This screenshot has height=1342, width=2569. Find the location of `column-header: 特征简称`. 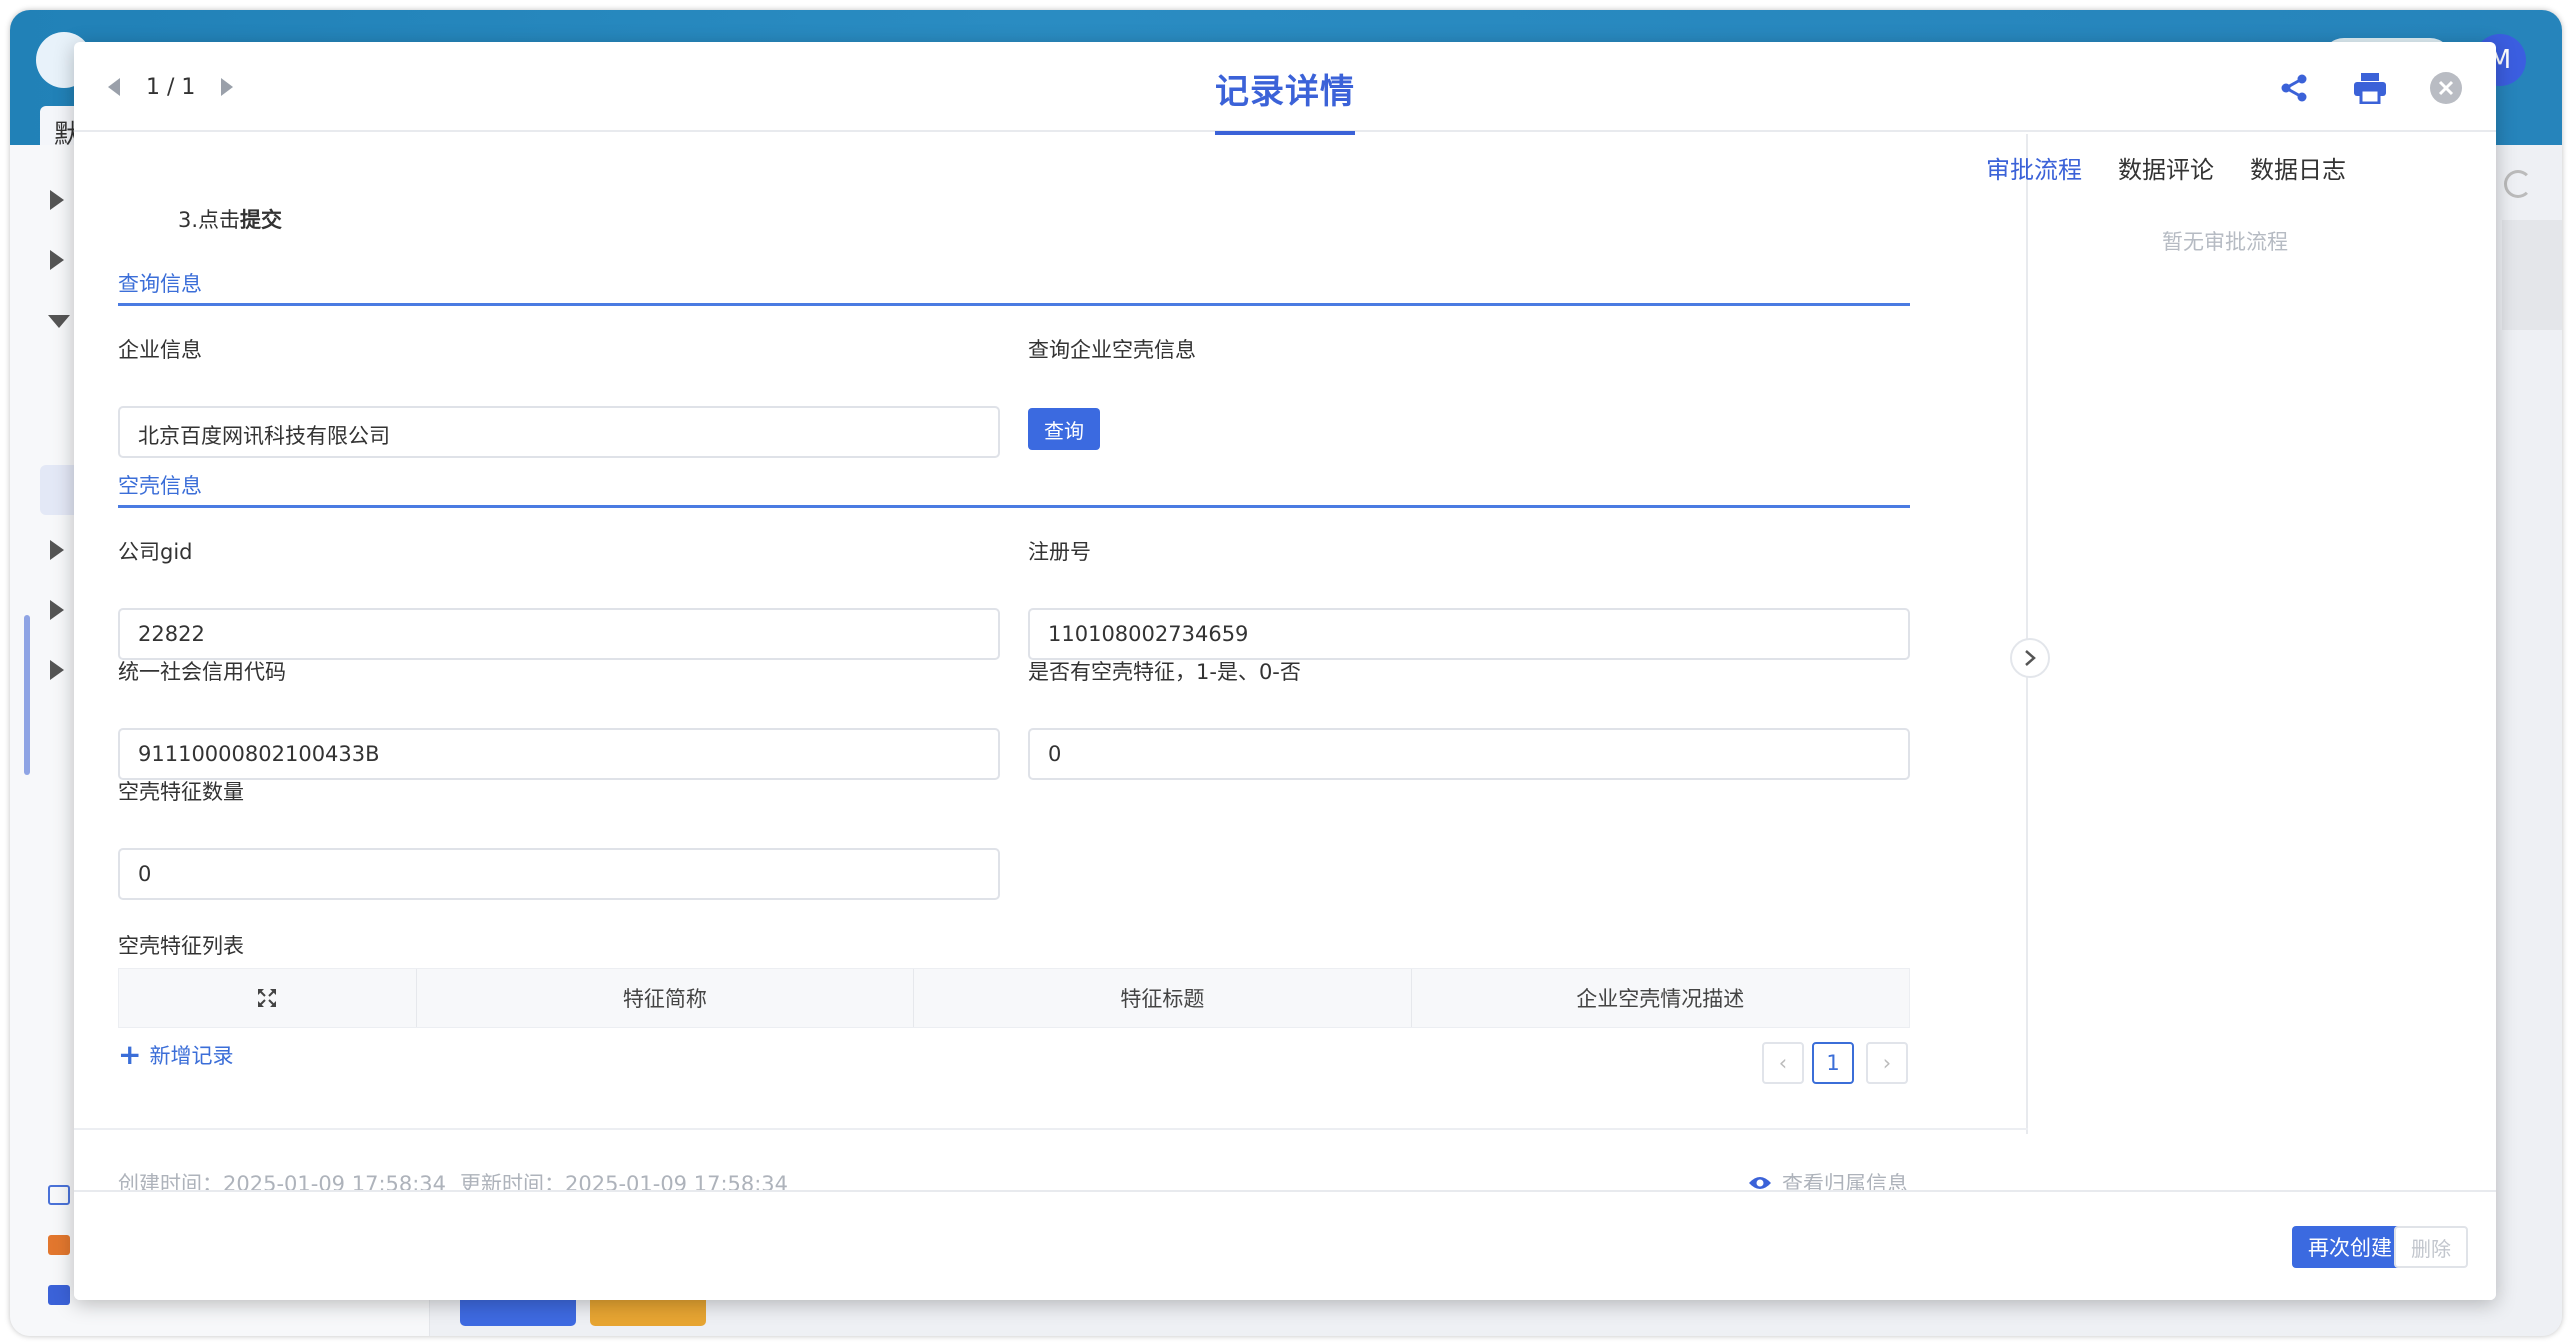

column-header: 特征简称 is located at coordinates (666, 998).